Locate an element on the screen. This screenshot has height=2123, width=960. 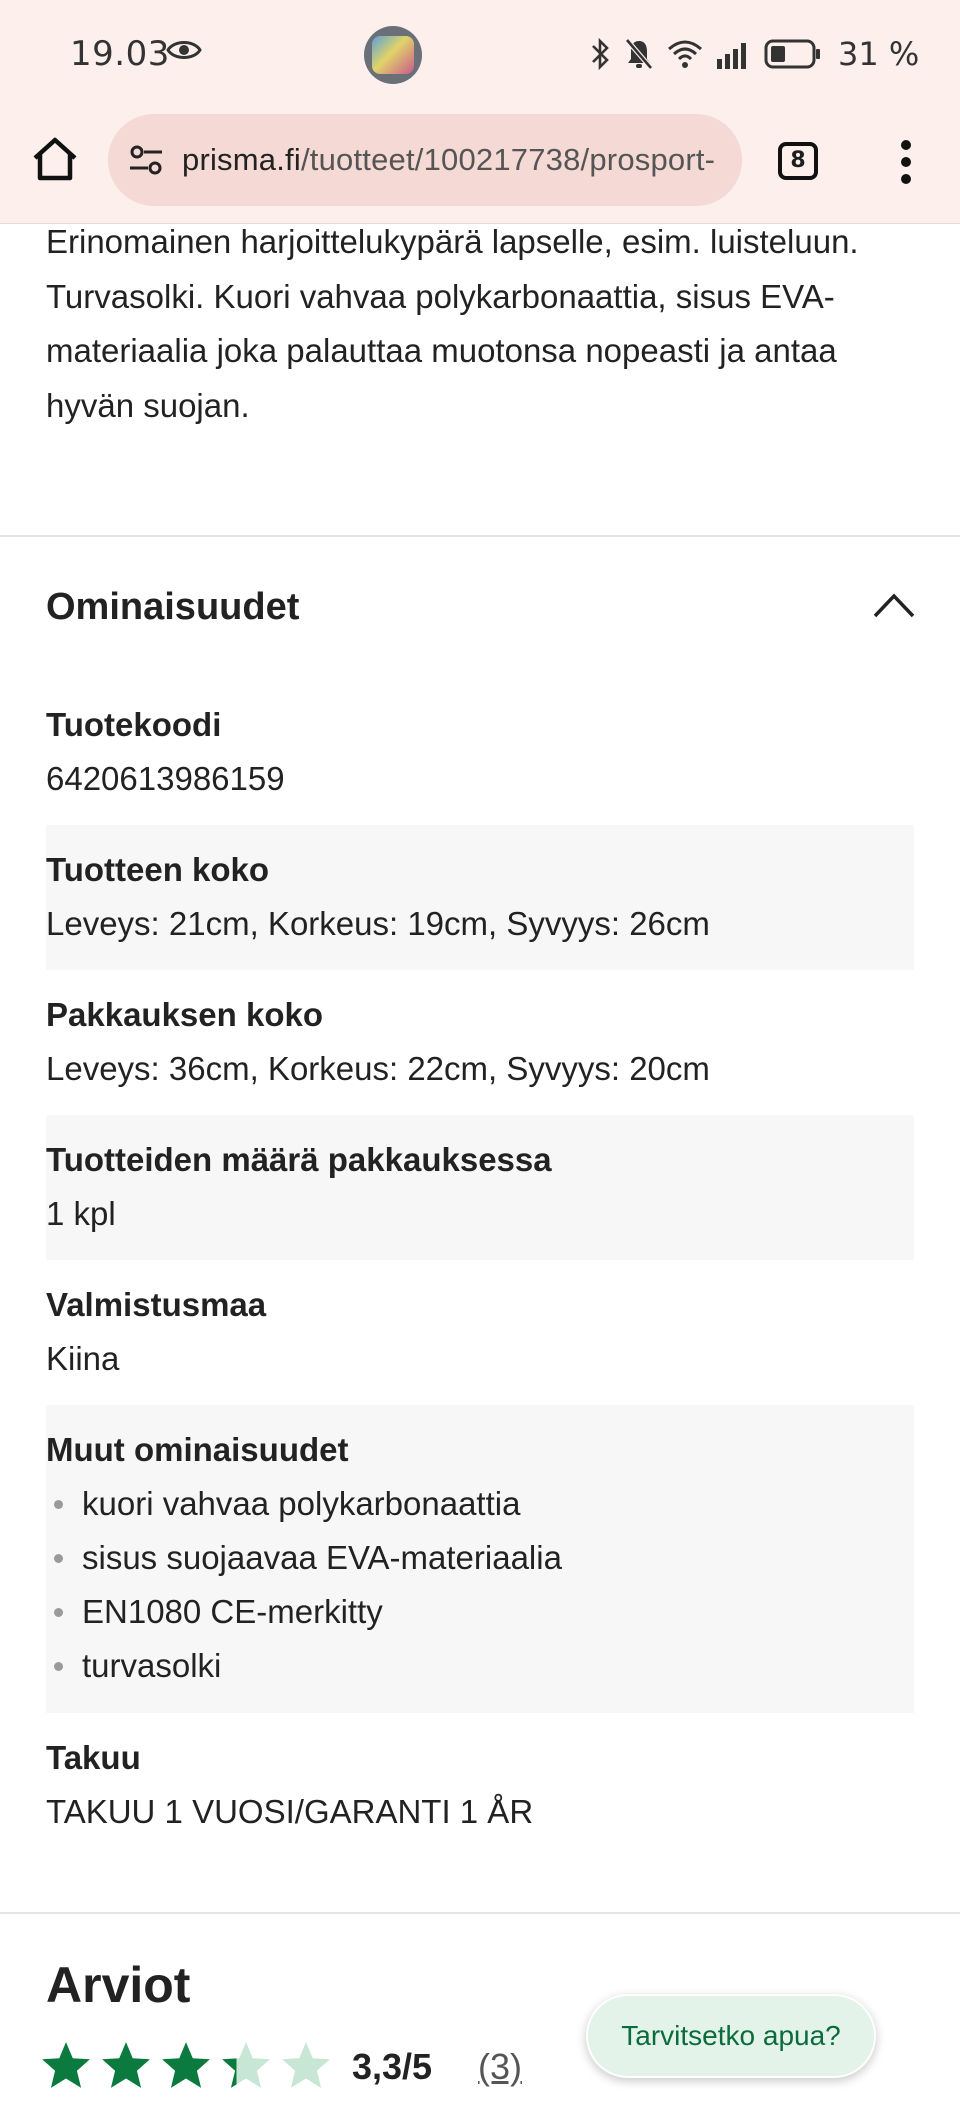
property-warranty: Takuu TAKUU 1 VUOSI/GARANTI 1 ÅR is located at coordinates (480, 1785).